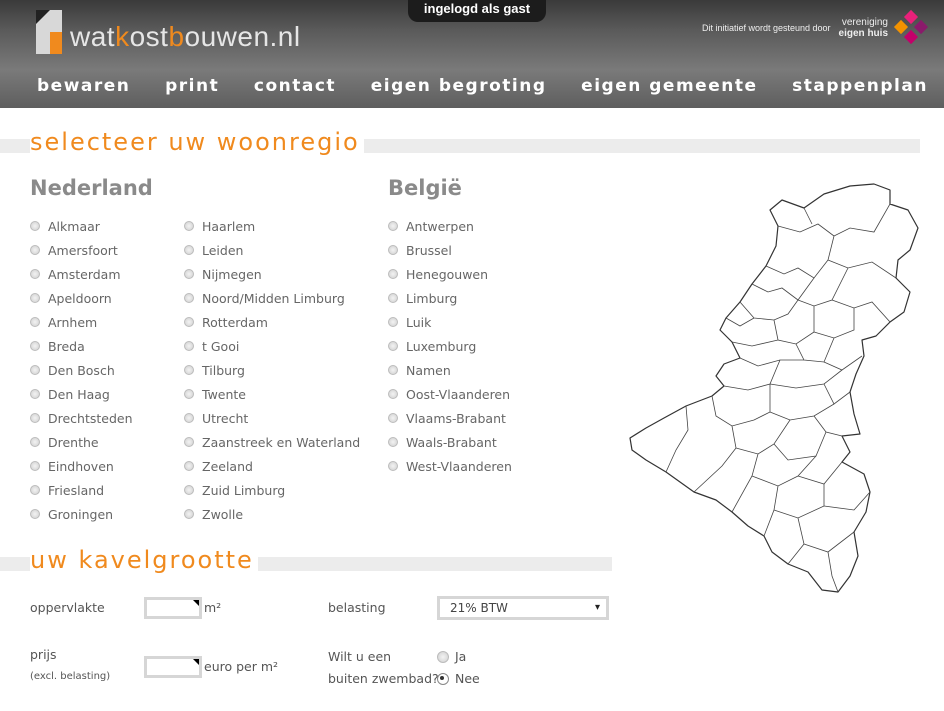  Describe the element at coordinates (272, 394) in the screenshot. I see `nl-region-option: Twente` at that location.